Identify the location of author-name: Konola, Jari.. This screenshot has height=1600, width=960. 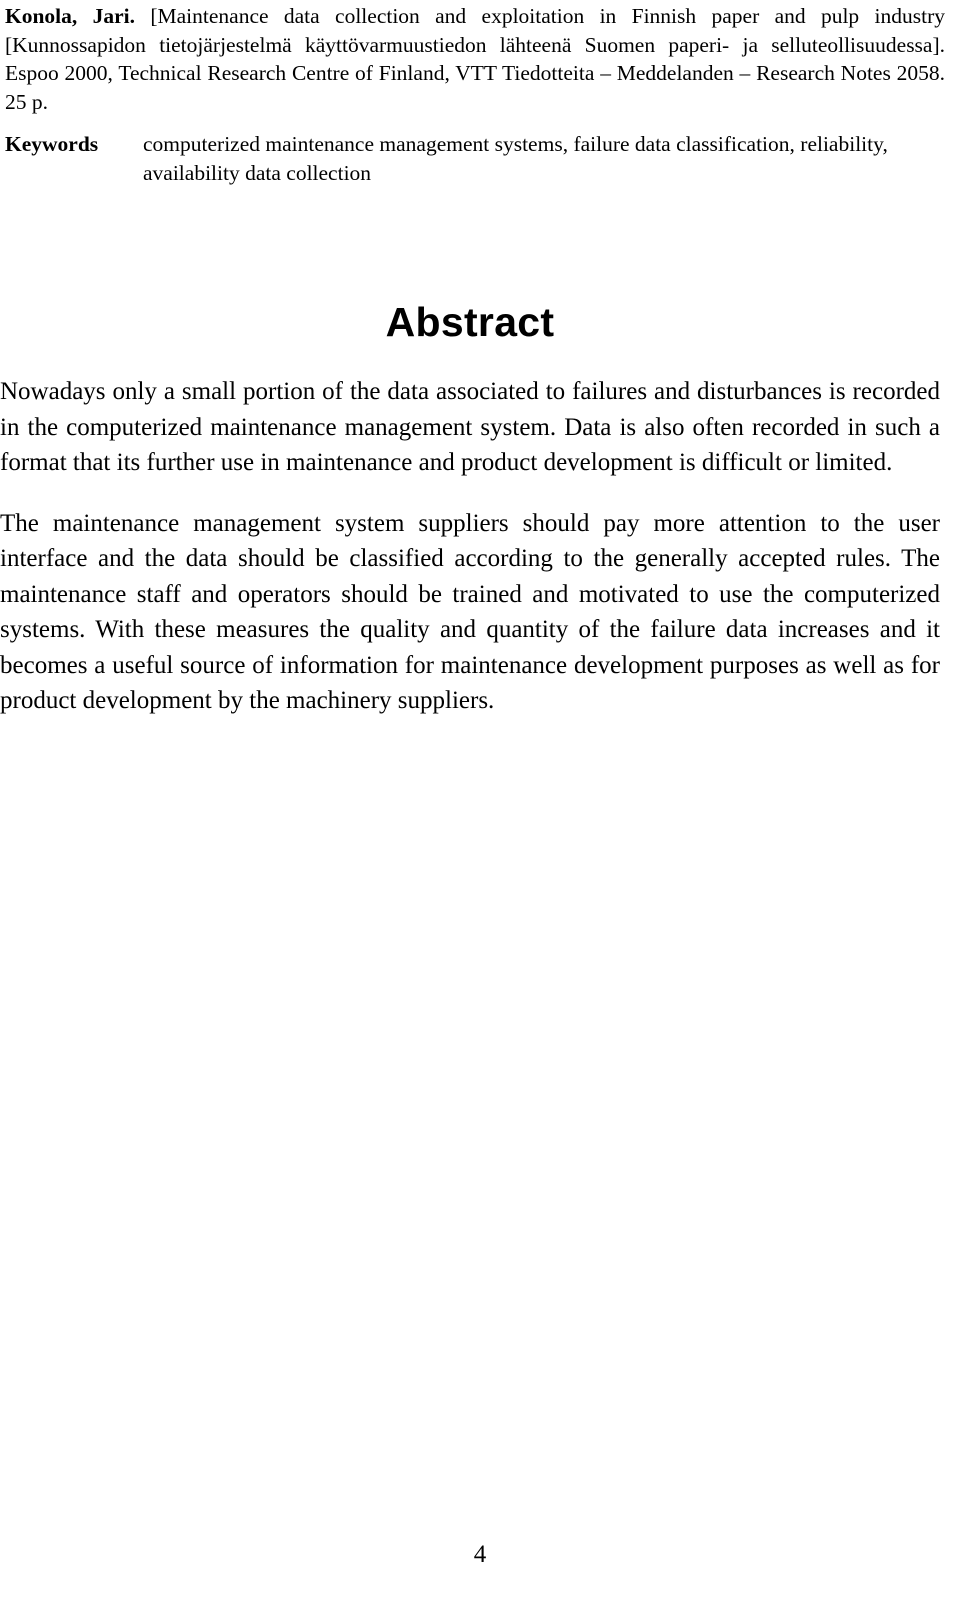
(70, 16).